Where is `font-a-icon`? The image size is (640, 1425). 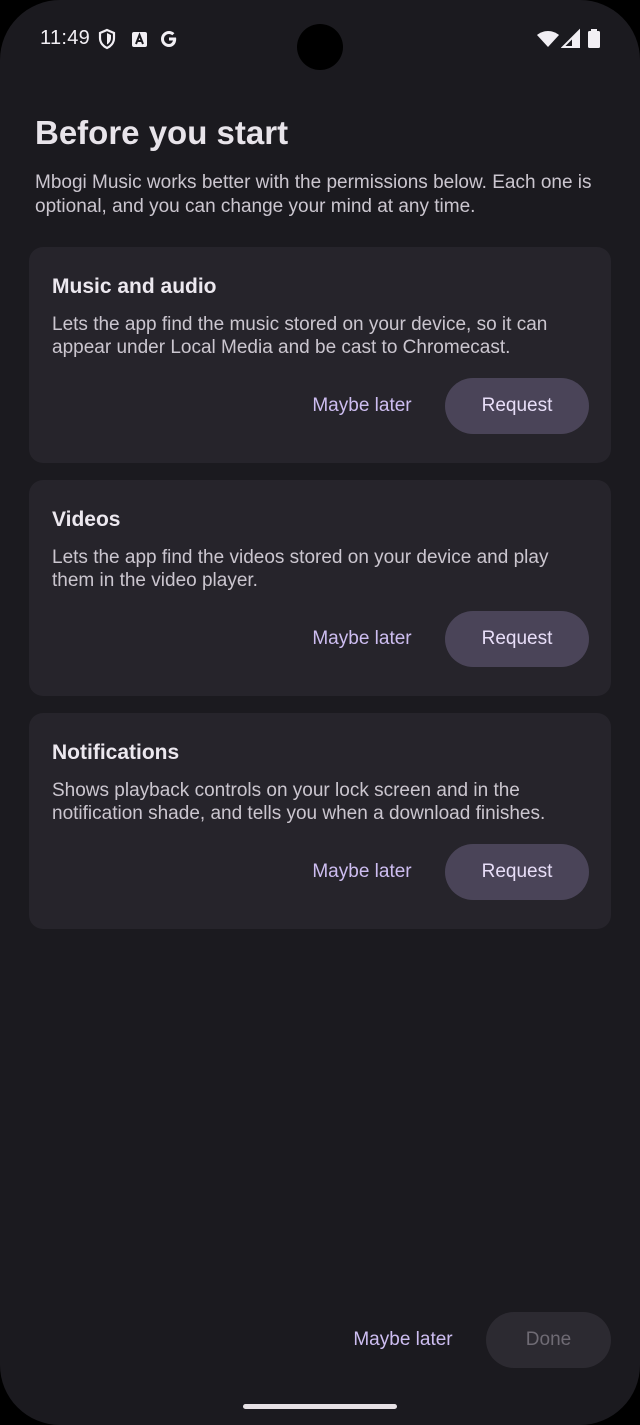 font-a-icon is located at coordinates (140, 39).